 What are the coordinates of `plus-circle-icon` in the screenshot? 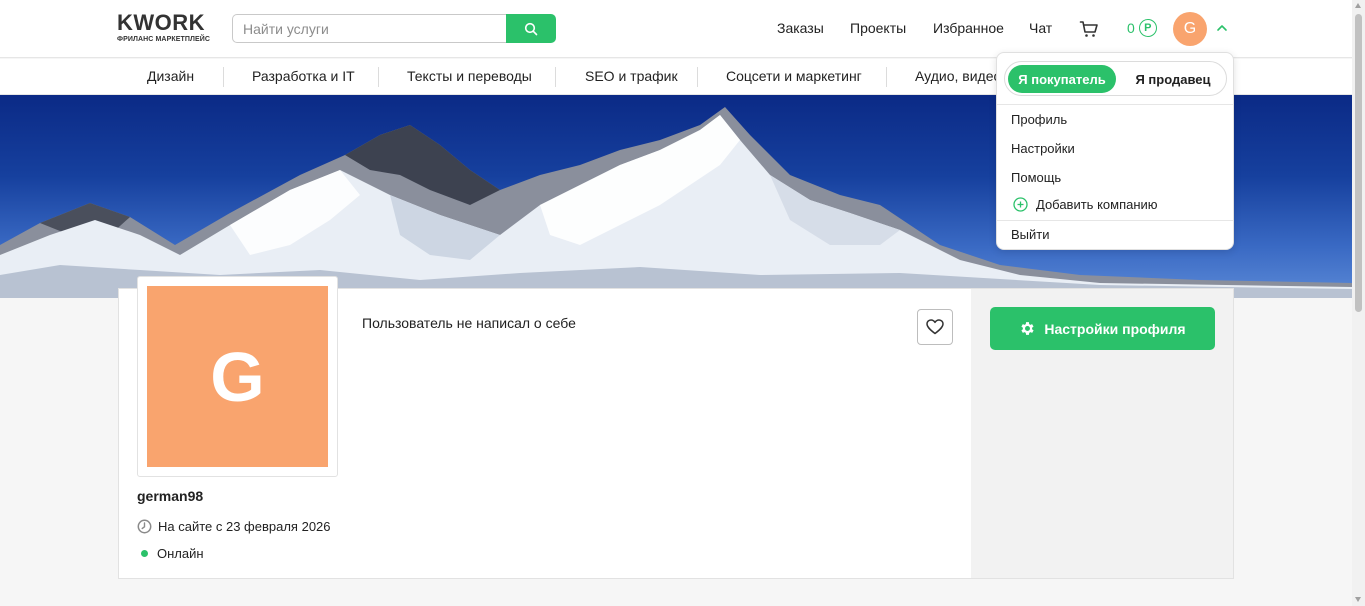 It's located at (1020, 204).